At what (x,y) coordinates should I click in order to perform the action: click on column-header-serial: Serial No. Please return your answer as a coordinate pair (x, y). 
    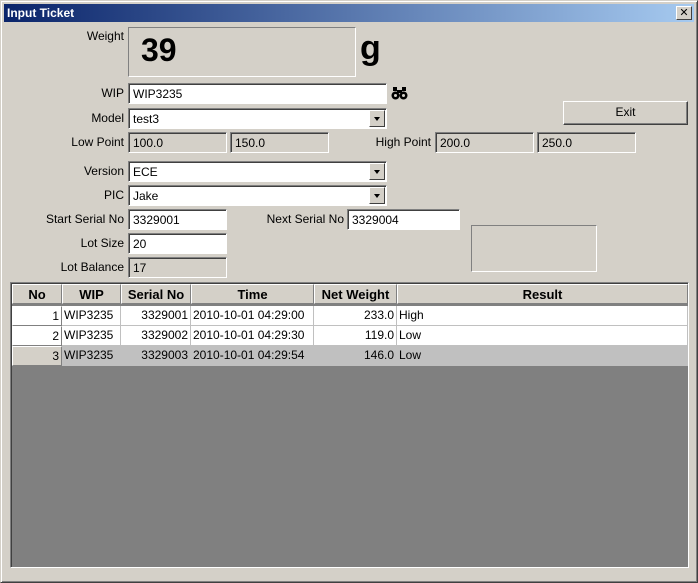
    Looking at the image, I should click on (156, 294).